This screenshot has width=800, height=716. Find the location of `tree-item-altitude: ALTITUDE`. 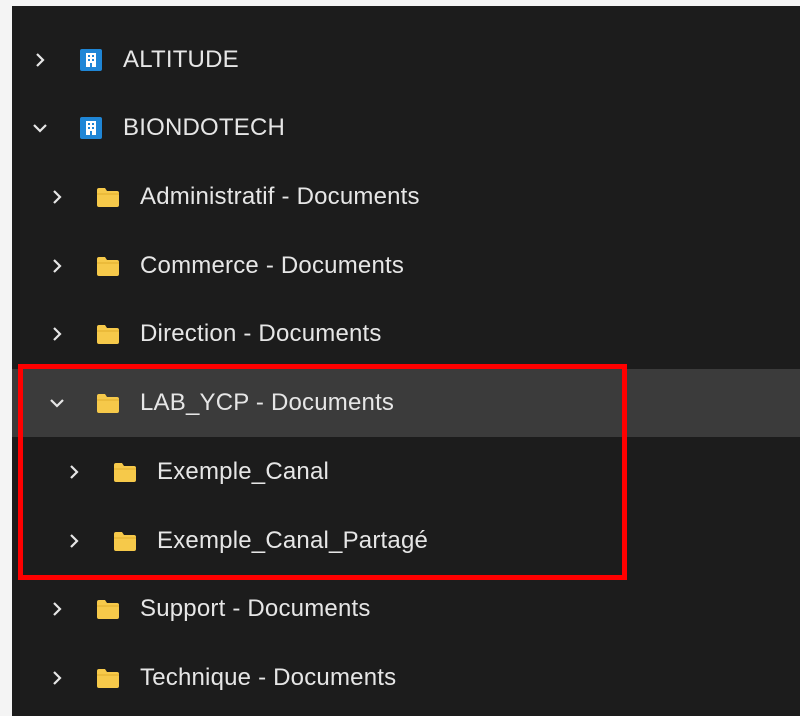

tree-item-altitude: ALTITUDE is located at coordinates (406, 60).